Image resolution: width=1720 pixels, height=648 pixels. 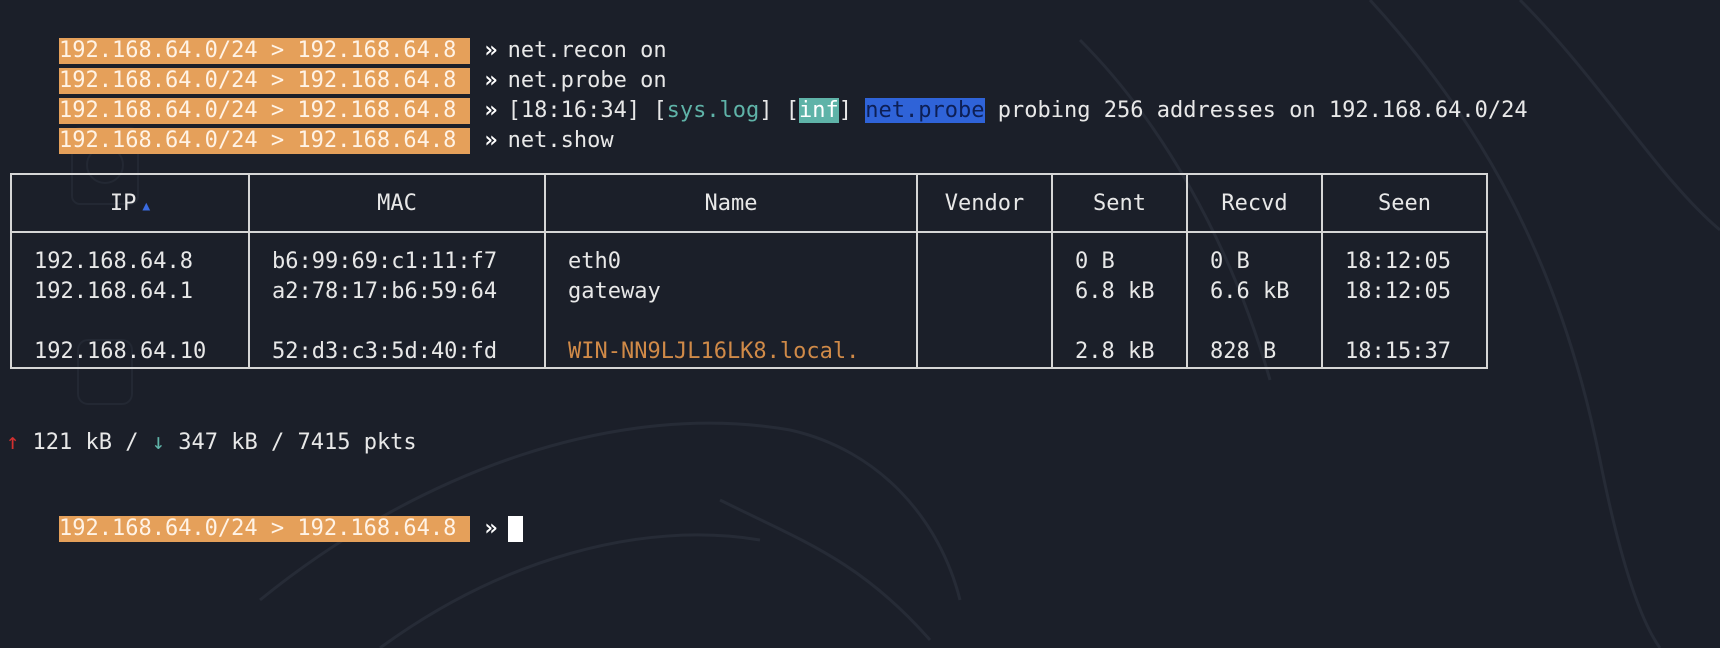 What do you see at coordinates (397, 203) in the screenshot?
I see `header-mac: MAC` at bounding box center [397, 203].